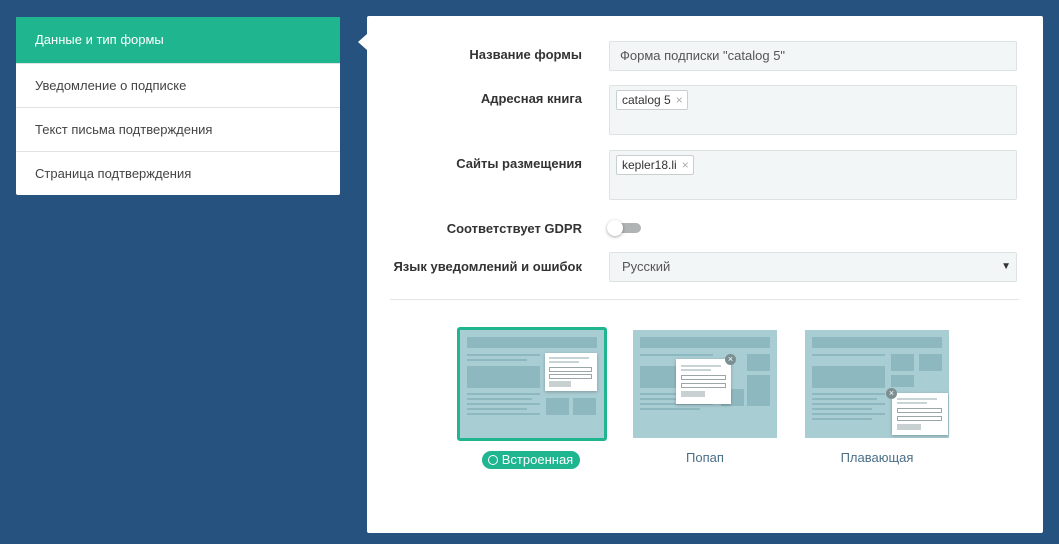 The image size is (1059, 544). What do you see at coordinates (178, 129) in the screenshot?
I see `sidebar-item-confirmation-email: Текст письма подтверждения` at bounding box center [178, 129].